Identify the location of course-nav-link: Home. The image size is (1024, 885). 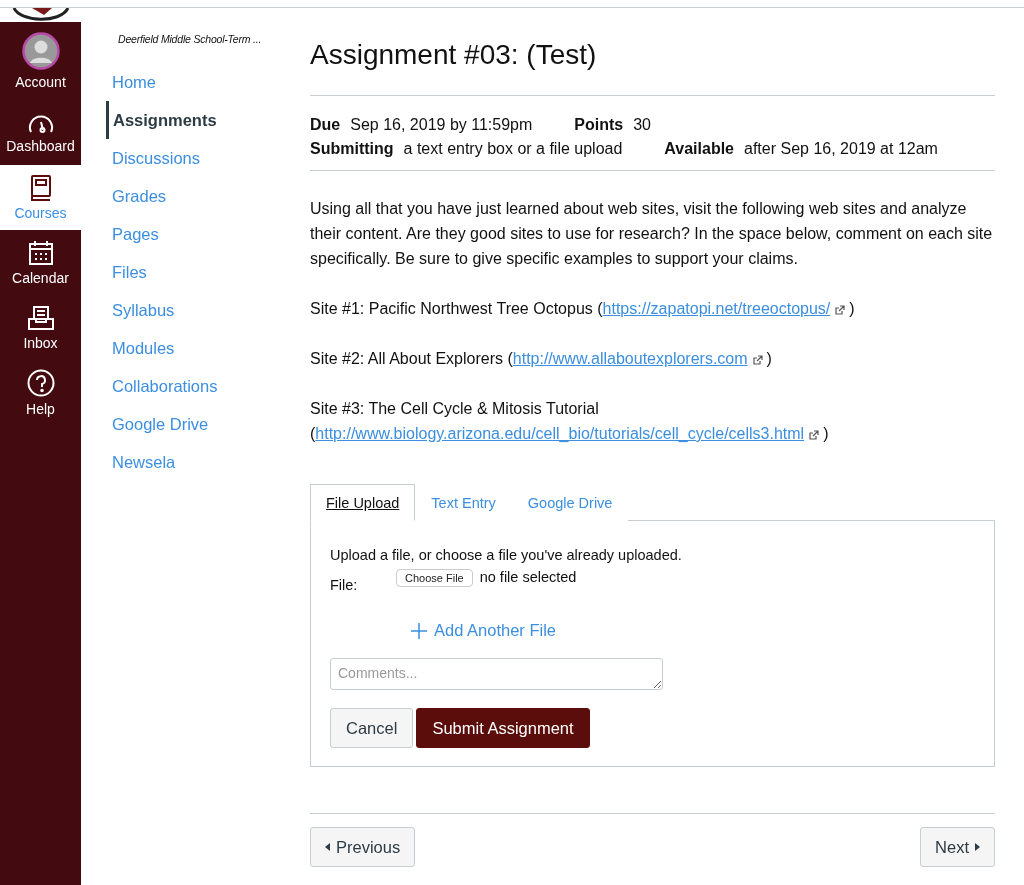
(131, 82).